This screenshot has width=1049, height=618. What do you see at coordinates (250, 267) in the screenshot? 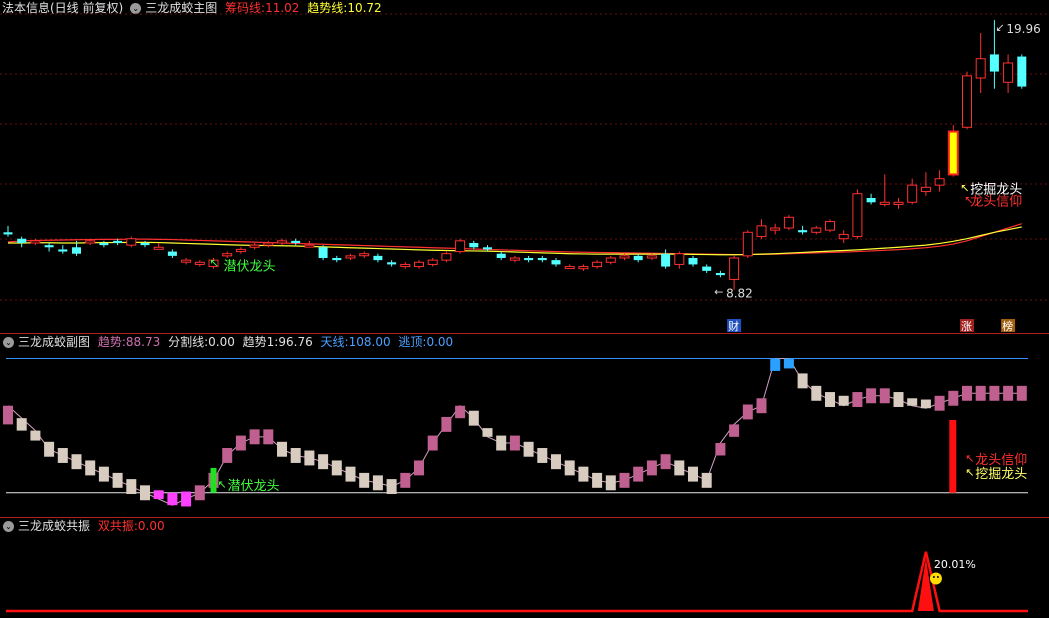
I see `latent-label: 潜伏龙头` at bounding box center [250, 267].